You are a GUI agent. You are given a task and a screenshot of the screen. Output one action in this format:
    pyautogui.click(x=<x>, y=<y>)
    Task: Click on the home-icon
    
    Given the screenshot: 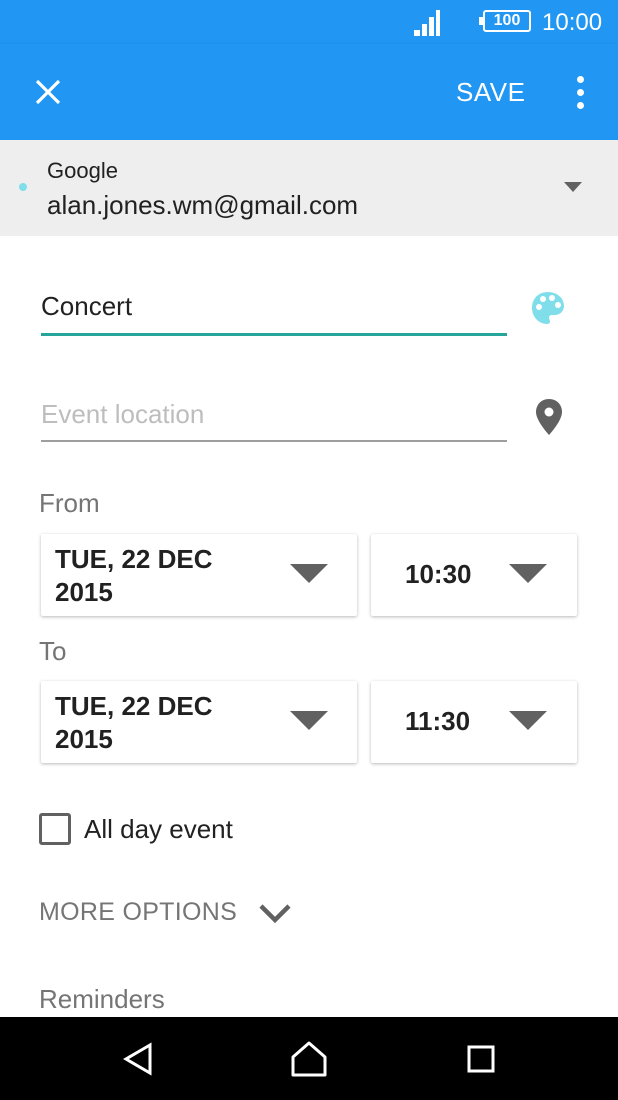 What is the action you would take?
    pyautogui.click(x=309, y=1059)
    